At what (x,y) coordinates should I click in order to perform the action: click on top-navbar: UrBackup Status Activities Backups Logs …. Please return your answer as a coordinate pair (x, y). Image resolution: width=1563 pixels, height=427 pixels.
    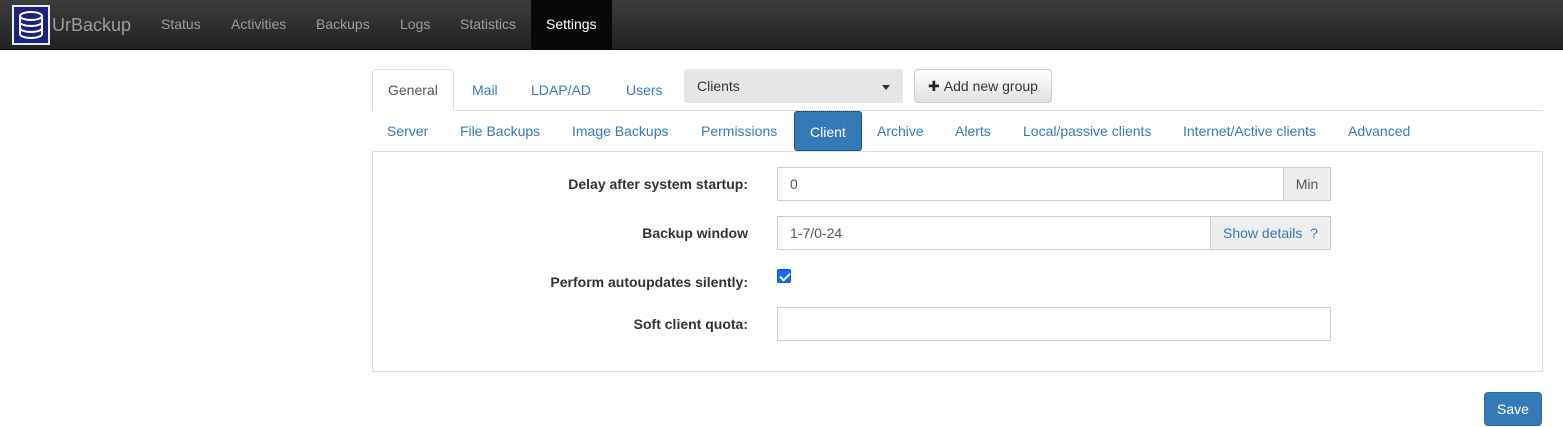
    Looking at the image, I should click on (781, 25).